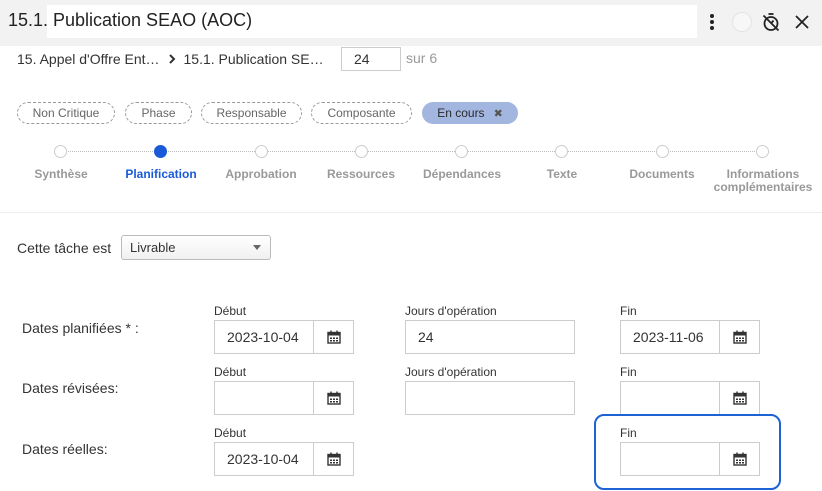 This screenshot has width=822, height=491. I want to click on step-dot-approbation, so click(261, 151).